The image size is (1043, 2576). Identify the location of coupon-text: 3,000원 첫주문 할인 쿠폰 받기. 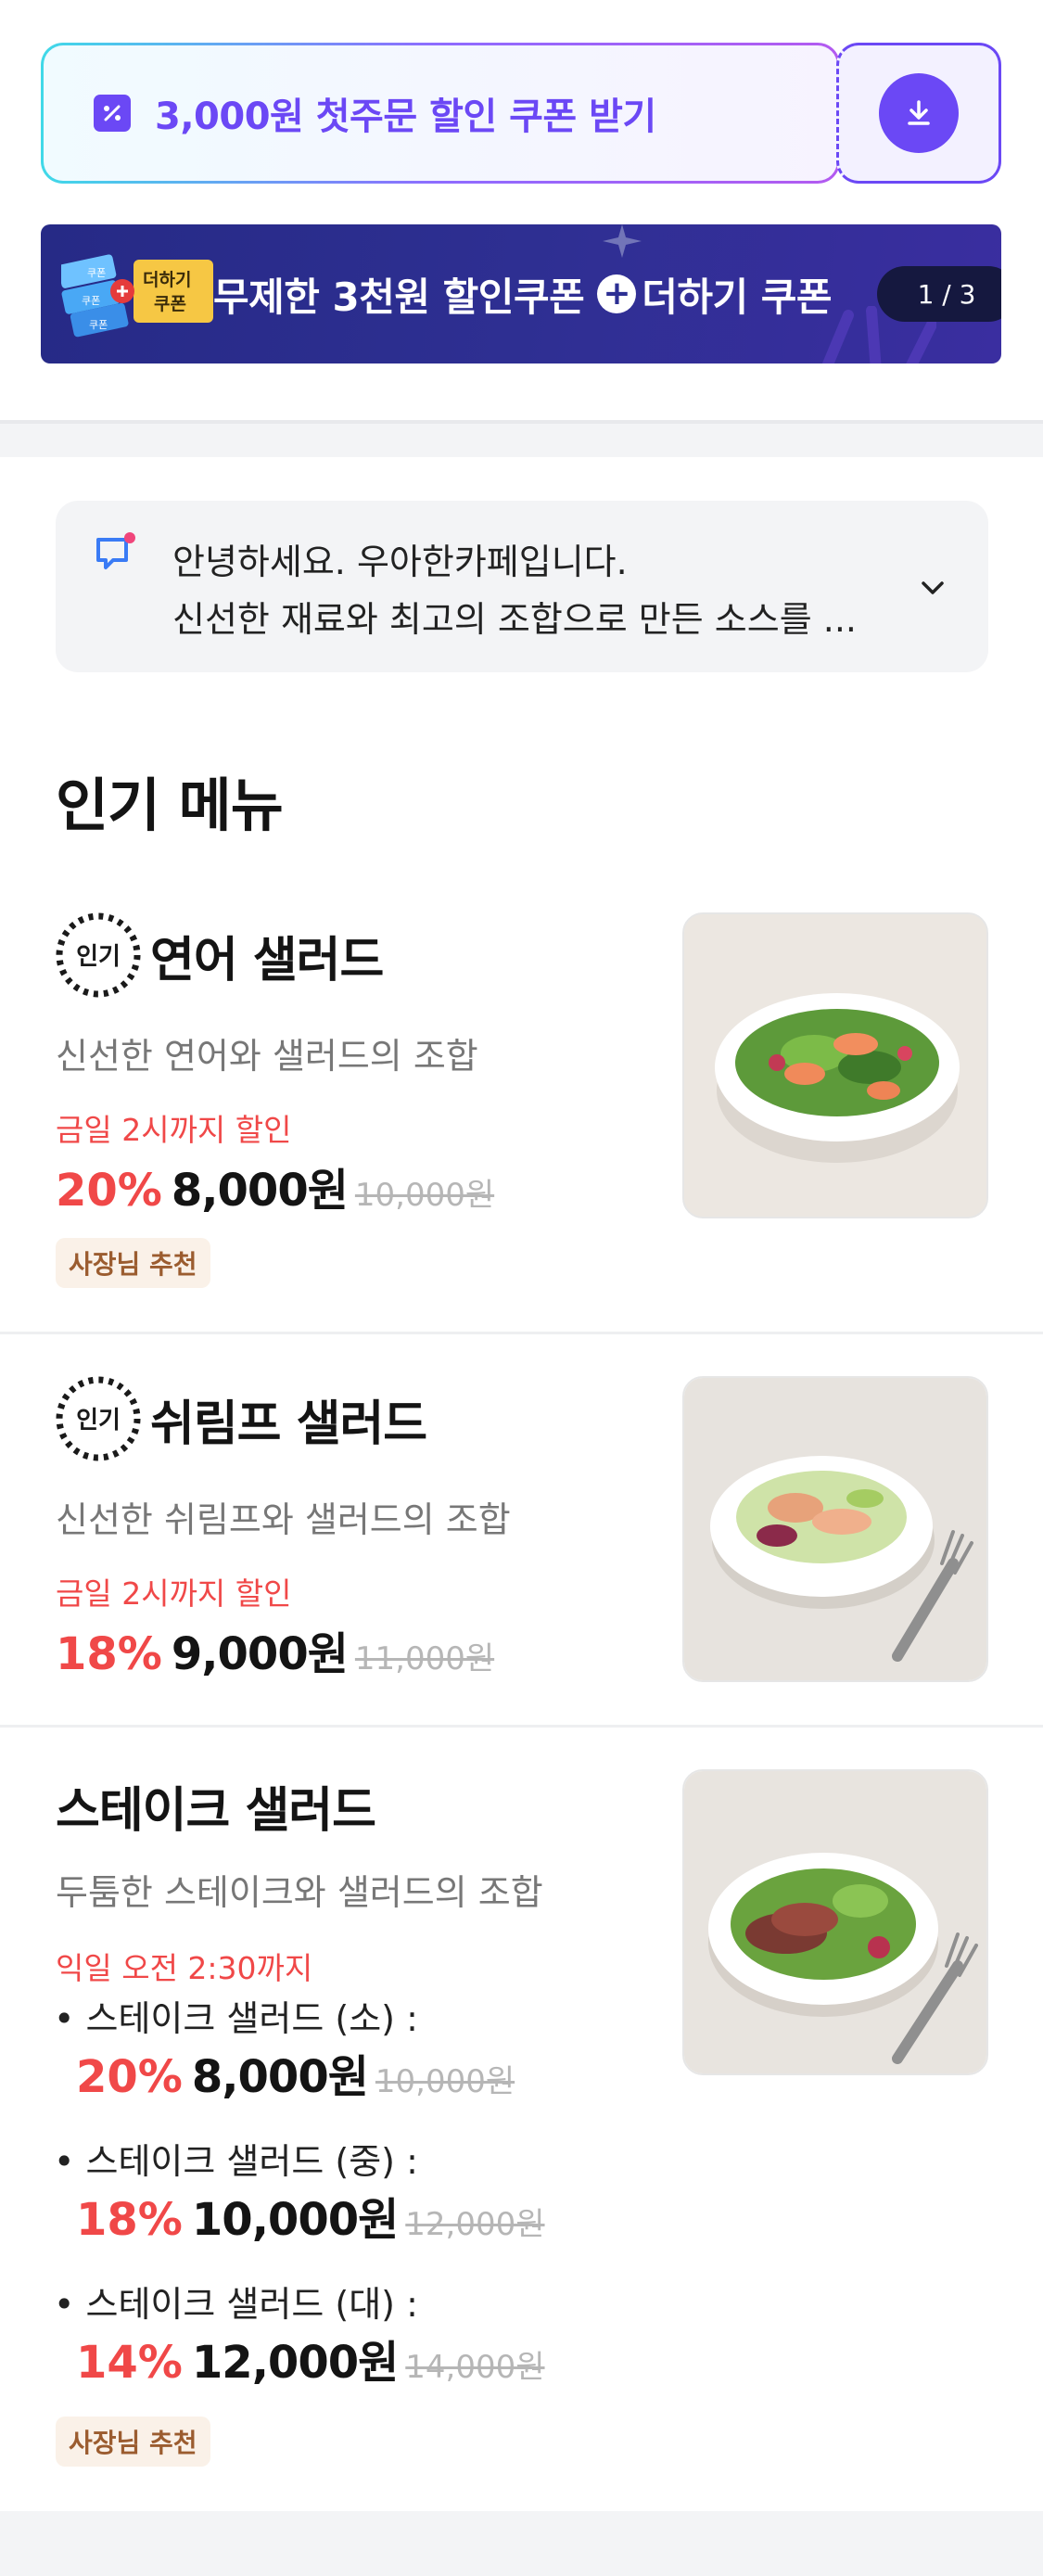
(405, 117).